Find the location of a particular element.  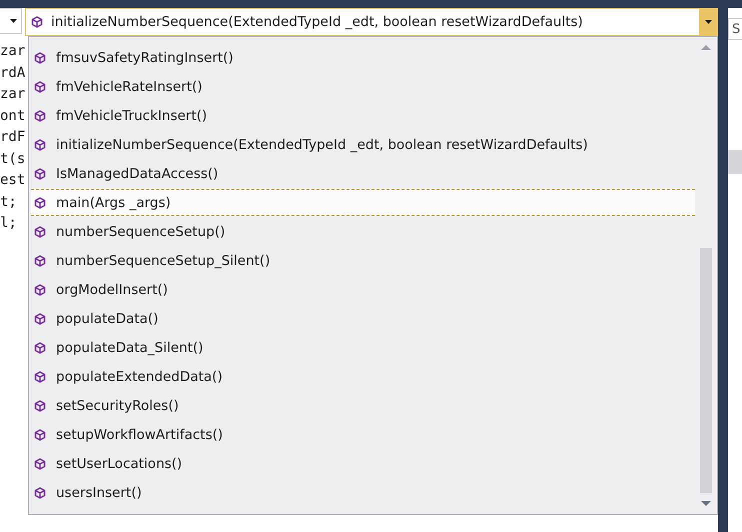

dropdown-button is located at coordinates (708, 22).